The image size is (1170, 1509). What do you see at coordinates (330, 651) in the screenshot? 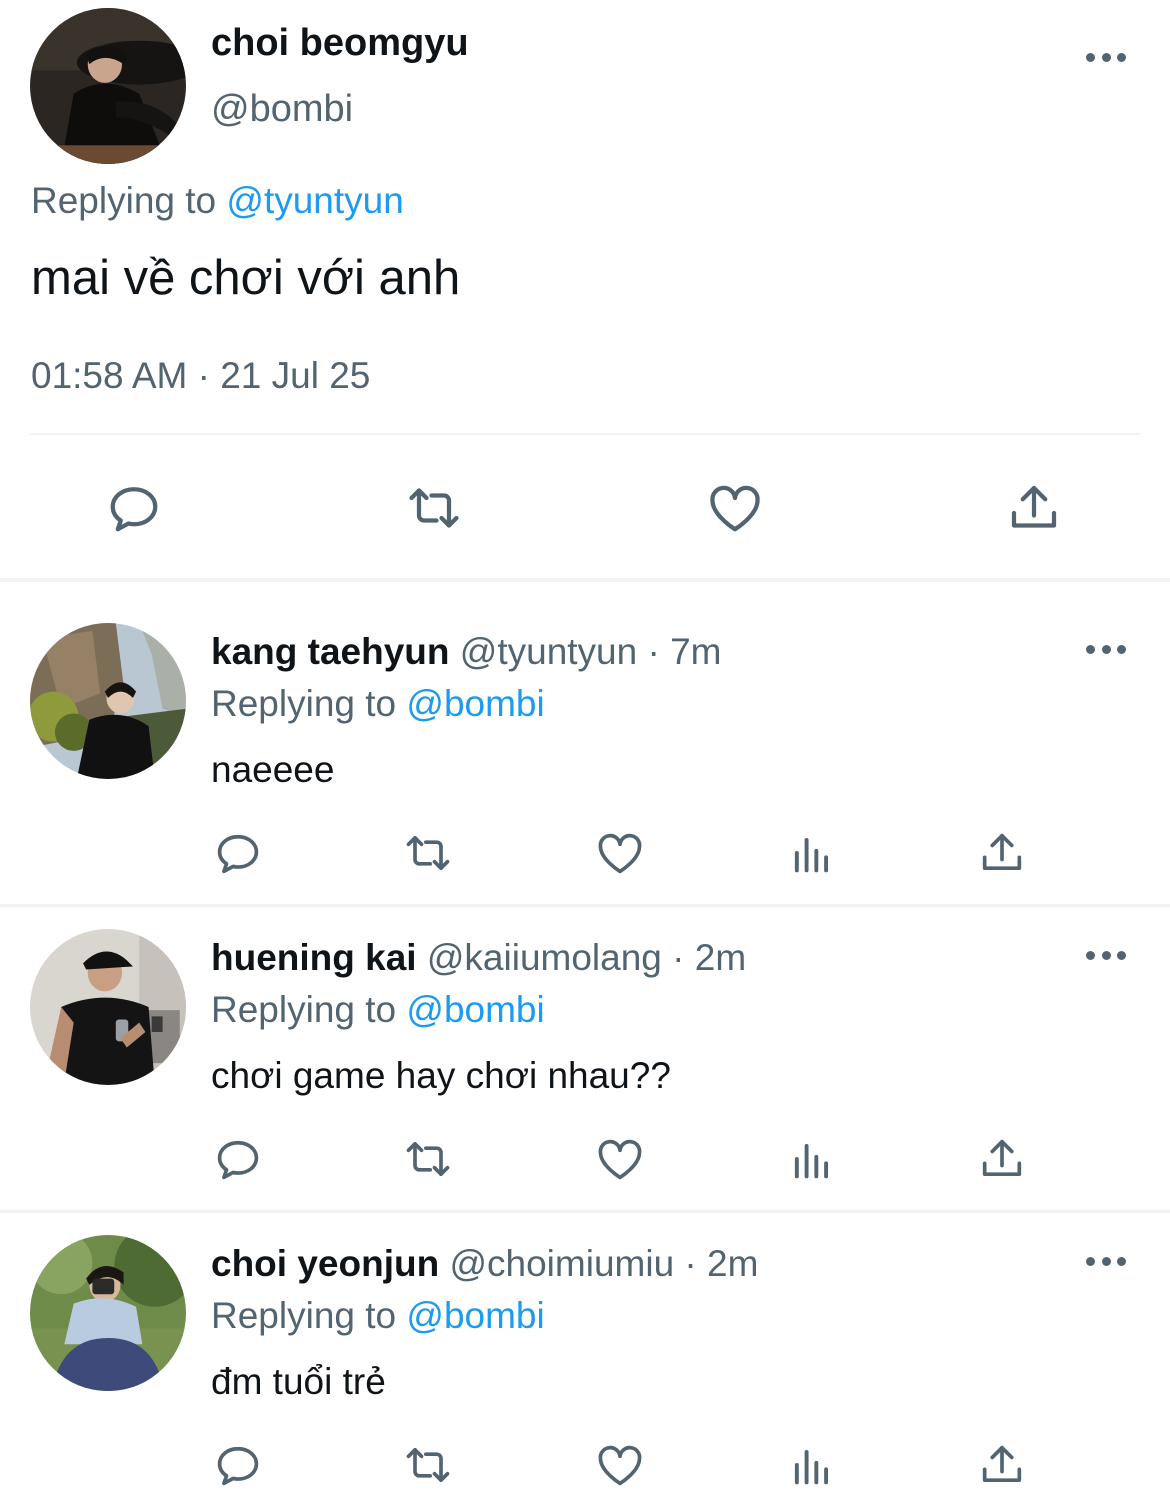
I see `author-name: kang taehyun` at bounding box center [330, 651].